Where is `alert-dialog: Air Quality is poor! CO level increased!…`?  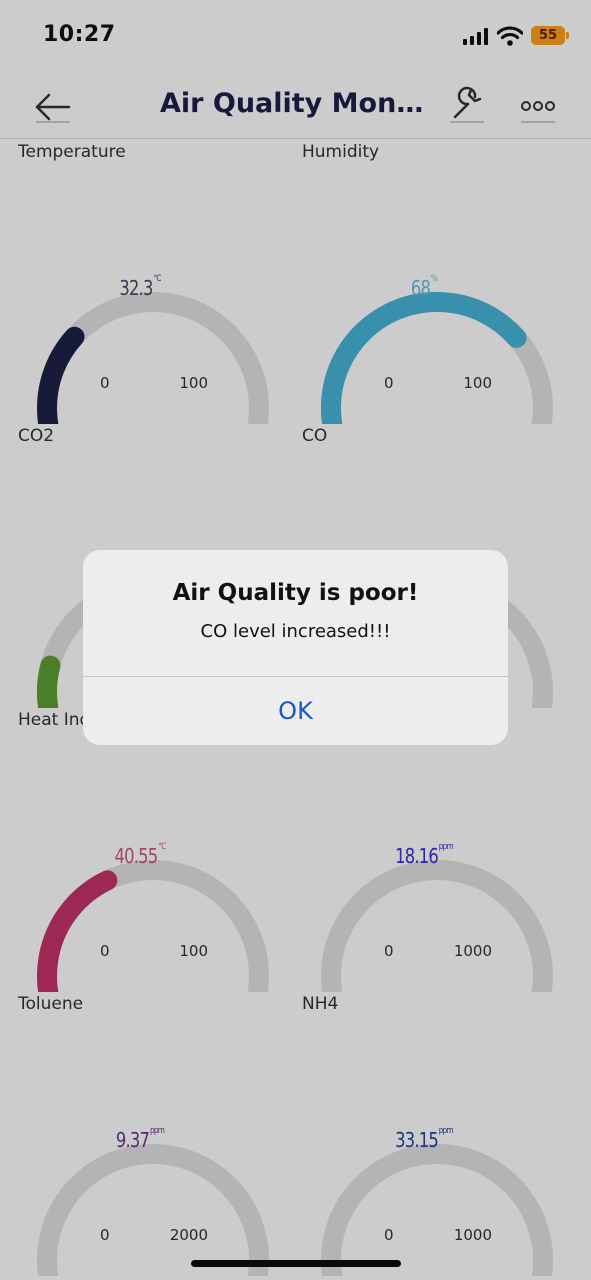
alert-dialog: Air Quality is poor! CO level increased!… is located at coordinates (295, 647).